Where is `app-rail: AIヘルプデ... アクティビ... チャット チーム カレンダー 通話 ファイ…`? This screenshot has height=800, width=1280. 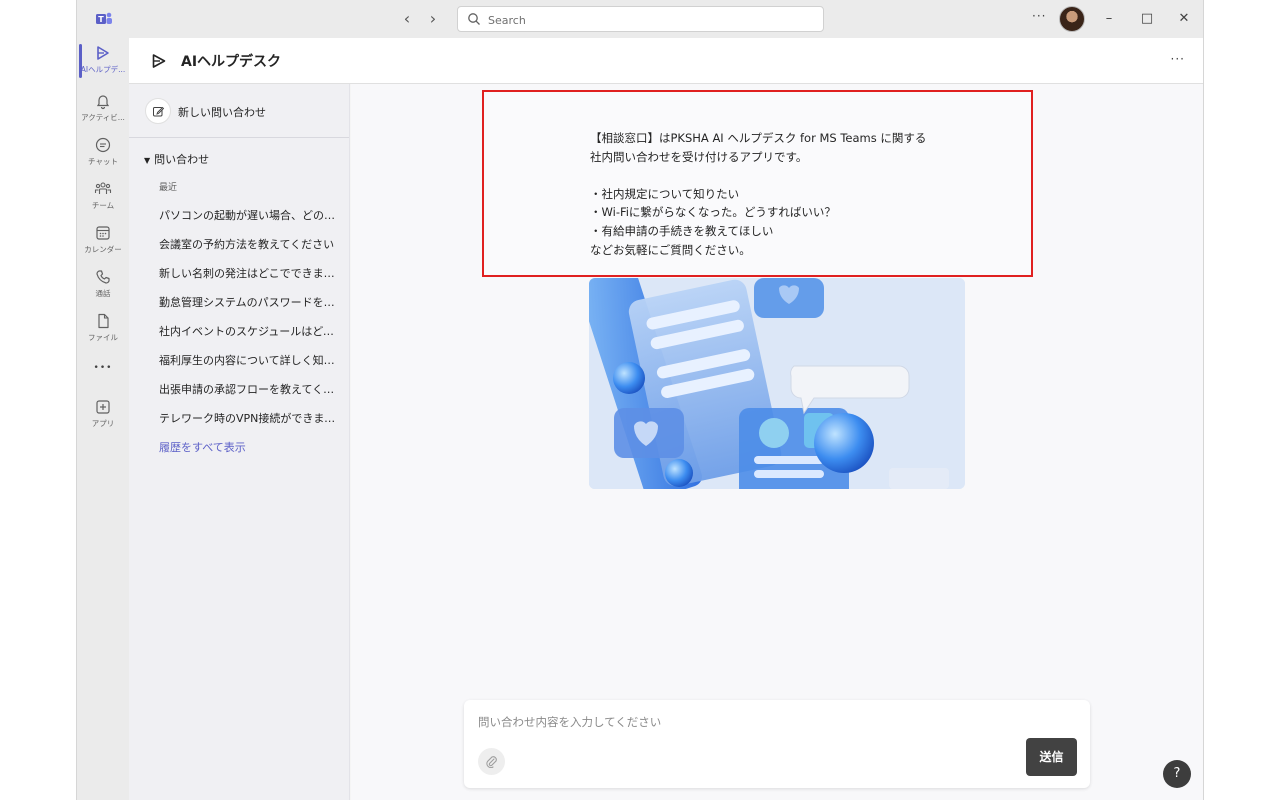 app-rail: AIヘルプデ... アクティビ... チャット チーム カレンダー 通話 ファイ… is located at coordinates (103, 419).